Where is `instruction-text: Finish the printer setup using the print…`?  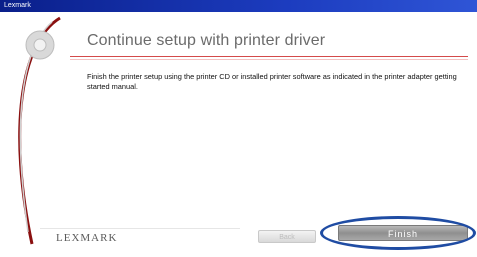 instruction-text: Finish the printer setup using the print… is located at coordinates (272, 81).